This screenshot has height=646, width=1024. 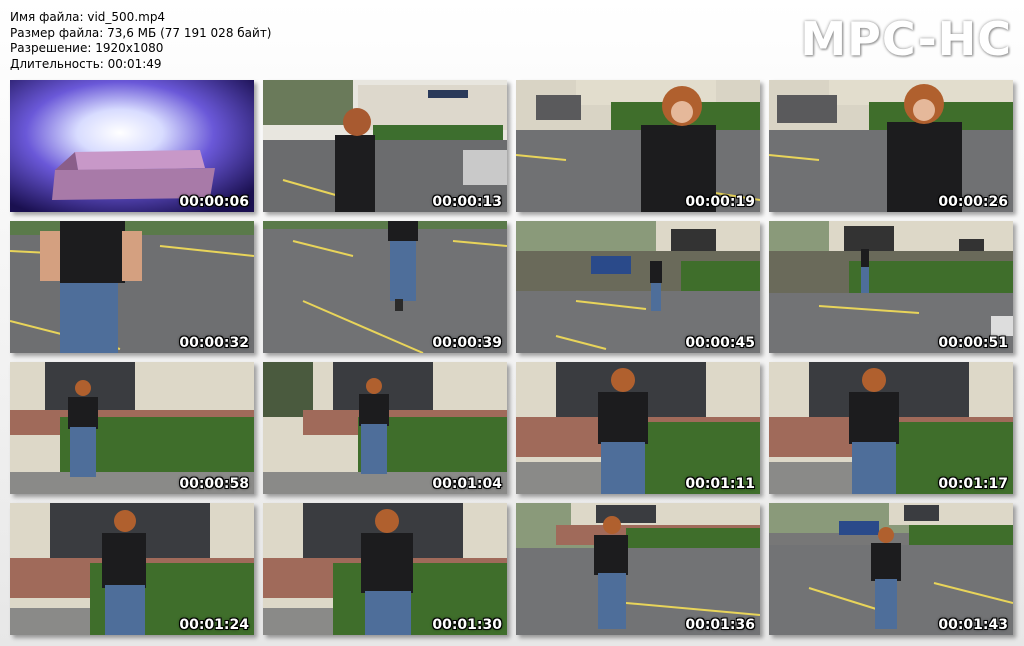 I want to click on thumbnail-6: 00:00:39, so click(x=385, y=287).